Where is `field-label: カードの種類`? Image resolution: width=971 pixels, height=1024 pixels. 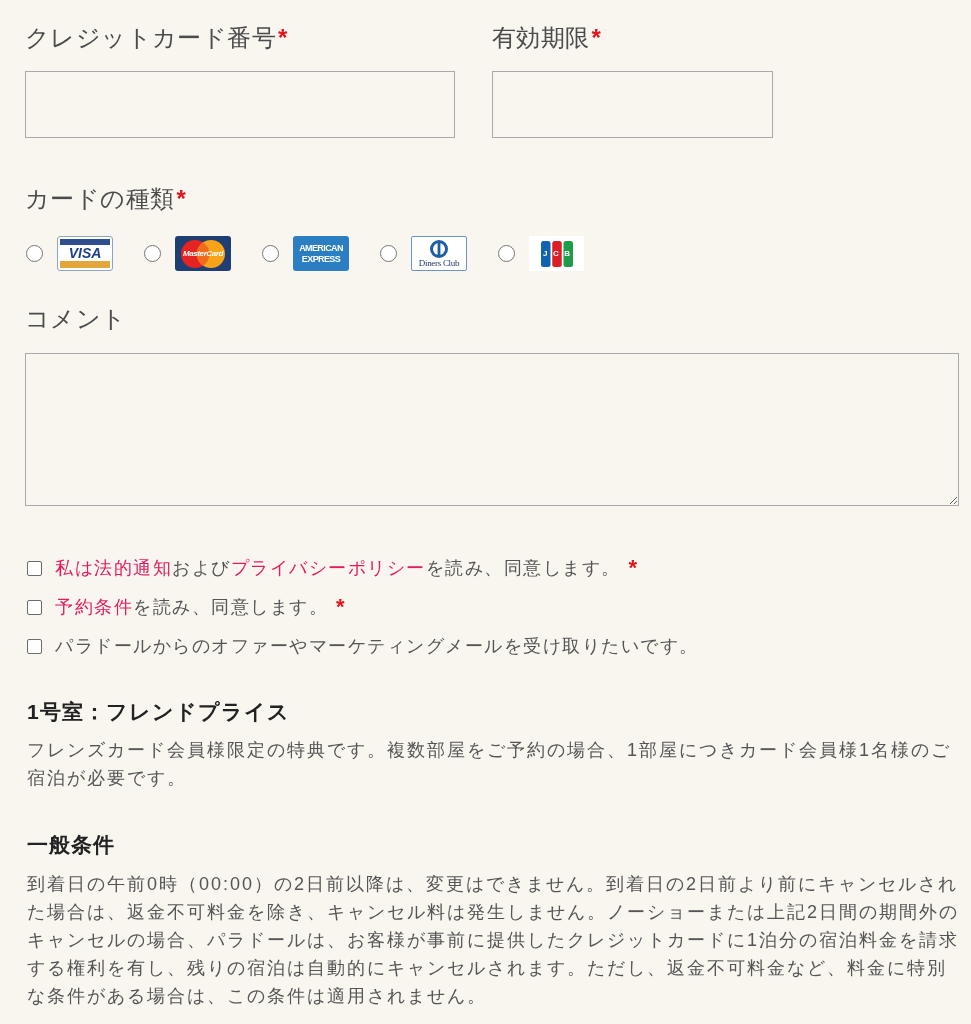
field-label: カードの種類 is located at coordinates (100, 199).